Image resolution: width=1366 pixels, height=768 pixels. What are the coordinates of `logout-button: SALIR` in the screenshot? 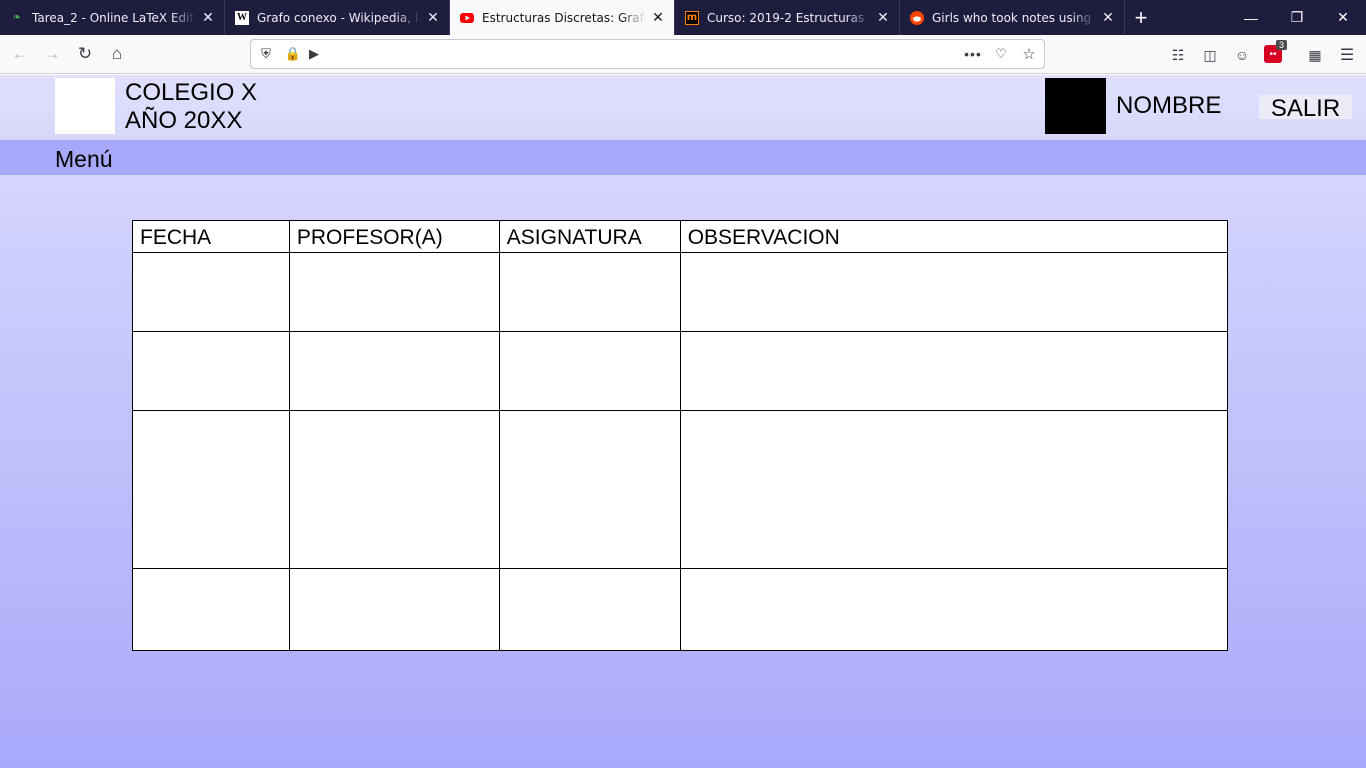 It's located at (1305, 108).